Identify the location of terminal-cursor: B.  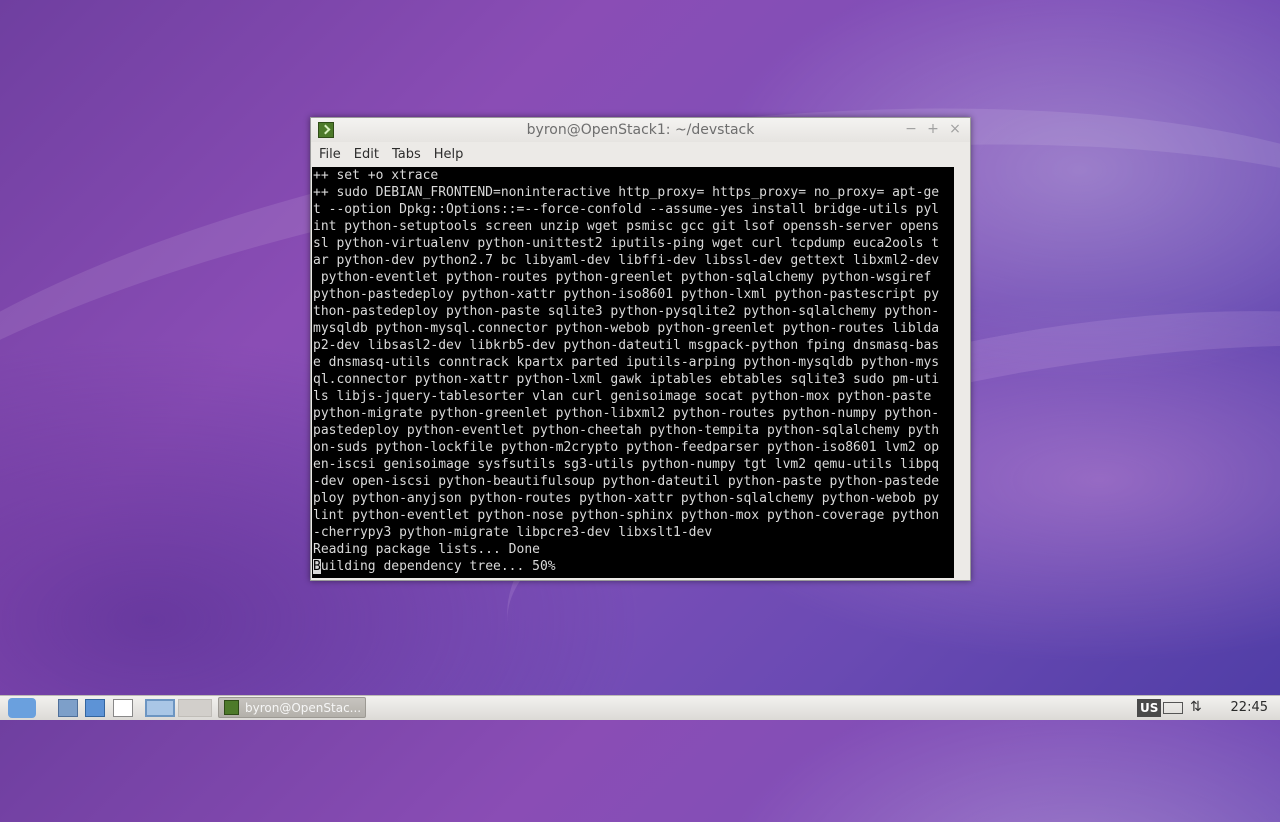
(317, 566).